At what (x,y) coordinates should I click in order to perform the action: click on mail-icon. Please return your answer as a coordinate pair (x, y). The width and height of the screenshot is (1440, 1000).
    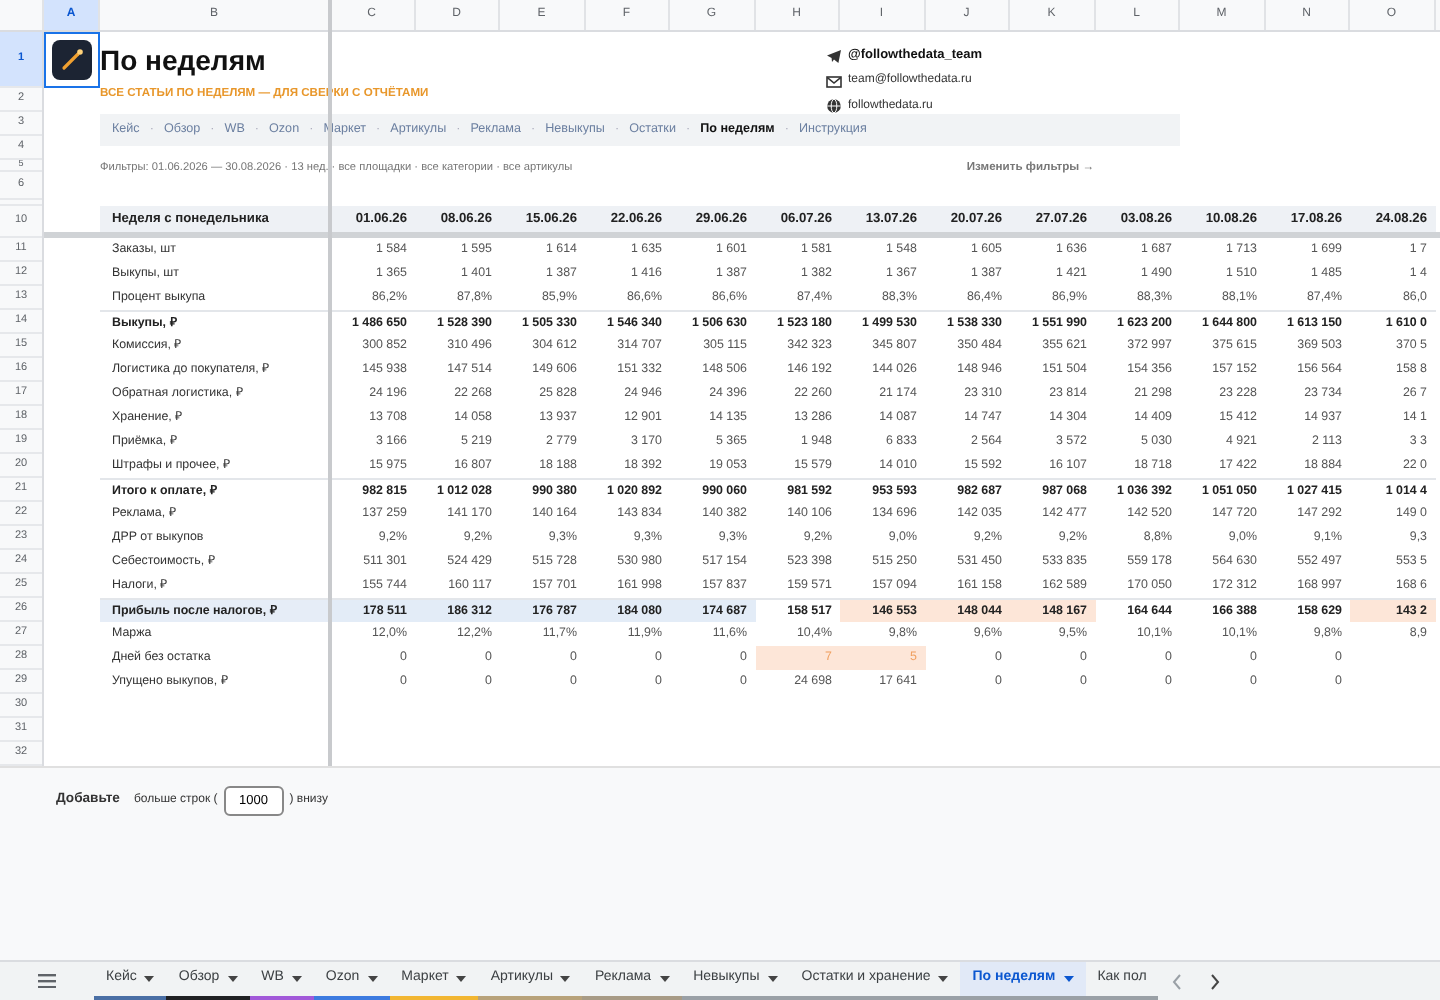
    Looking at the image, I should click on (834, 81).